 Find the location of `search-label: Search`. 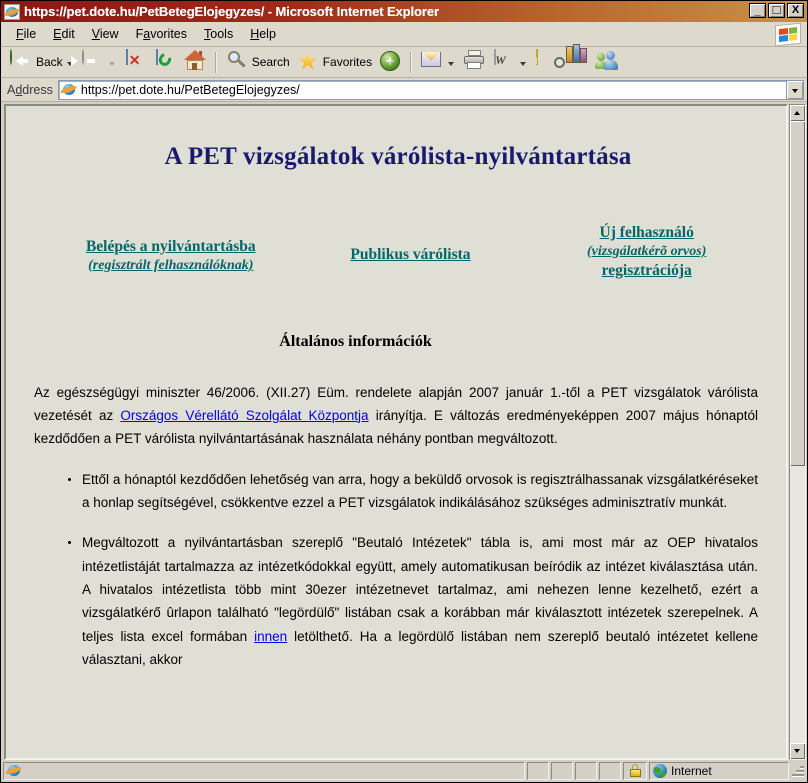

search-label: Search is located at coordinates (270, 62).